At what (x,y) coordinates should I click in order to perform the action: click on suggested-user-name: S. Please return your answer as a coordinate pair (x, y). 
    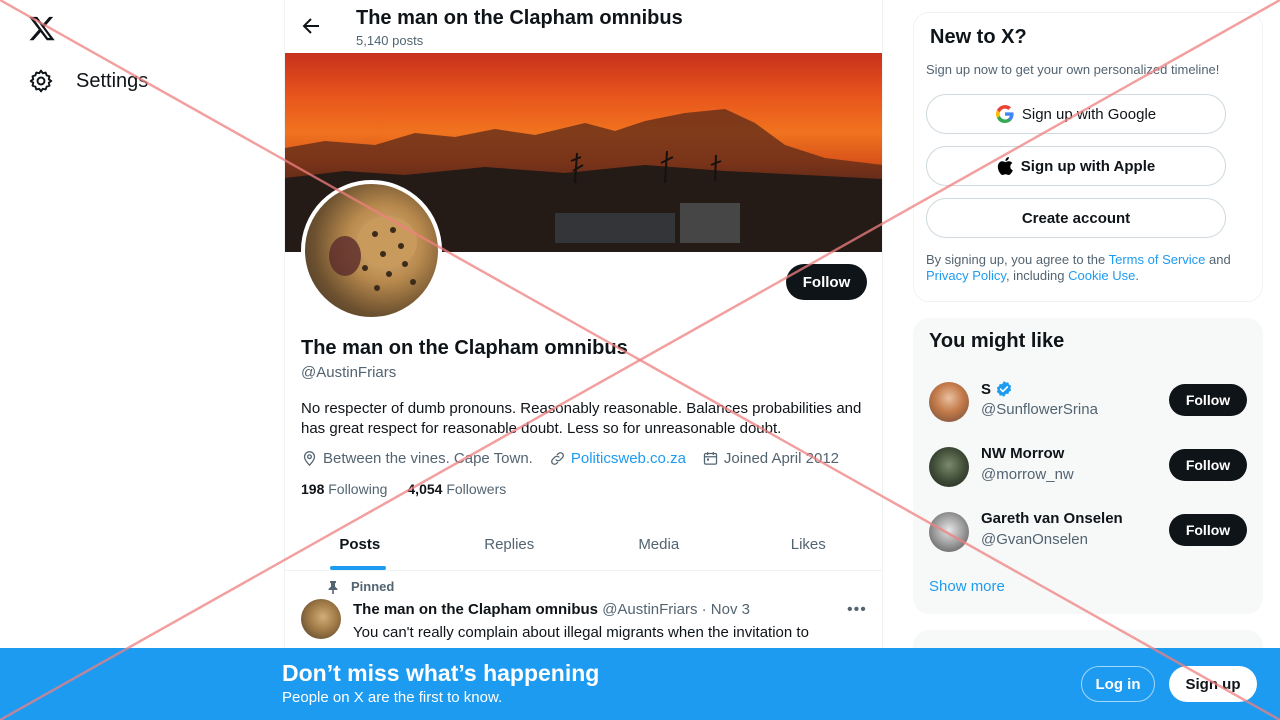
    Looking at the image, I should click on (986, 389).